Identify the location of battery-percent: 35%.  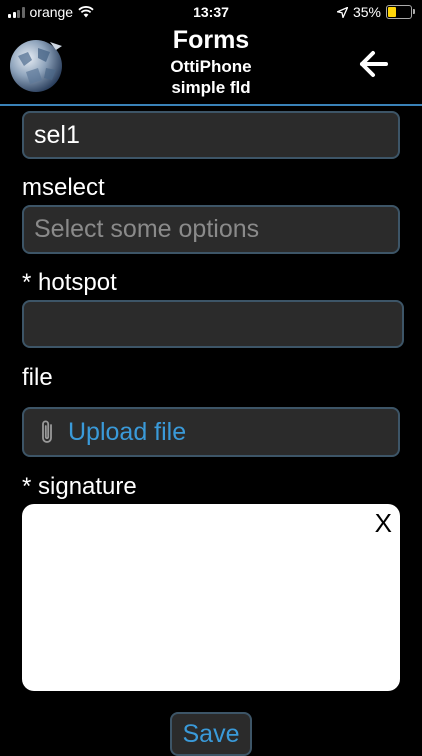
(366, 12).